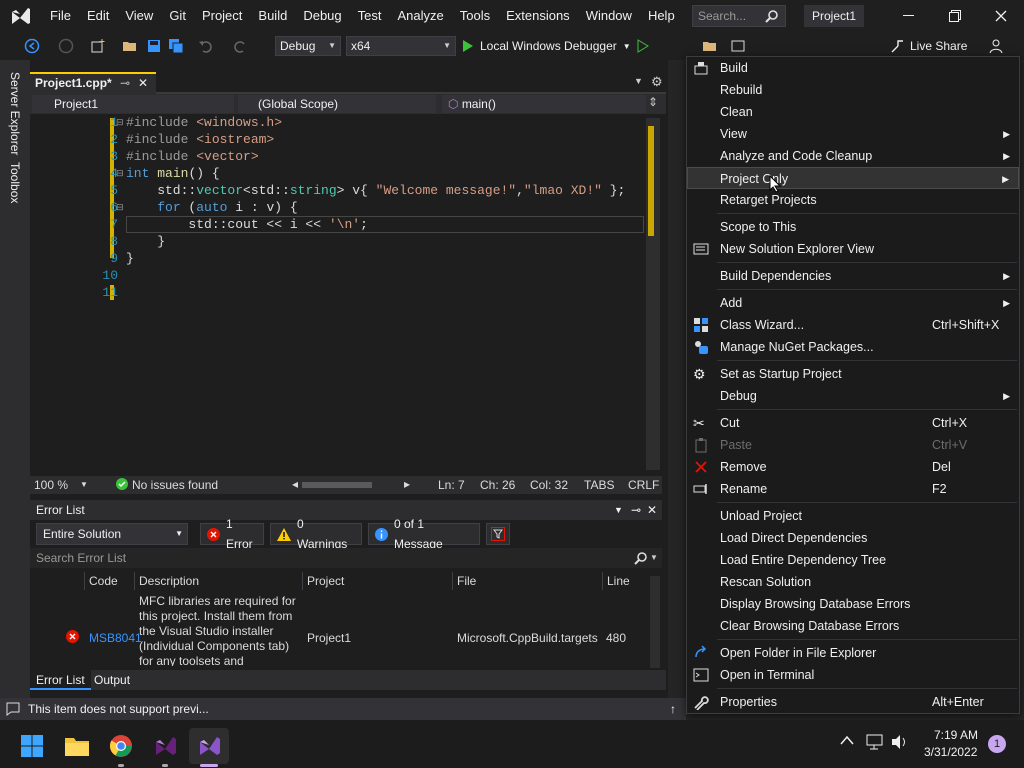  I want to click on column-header-project: Project, so click(377, 581).